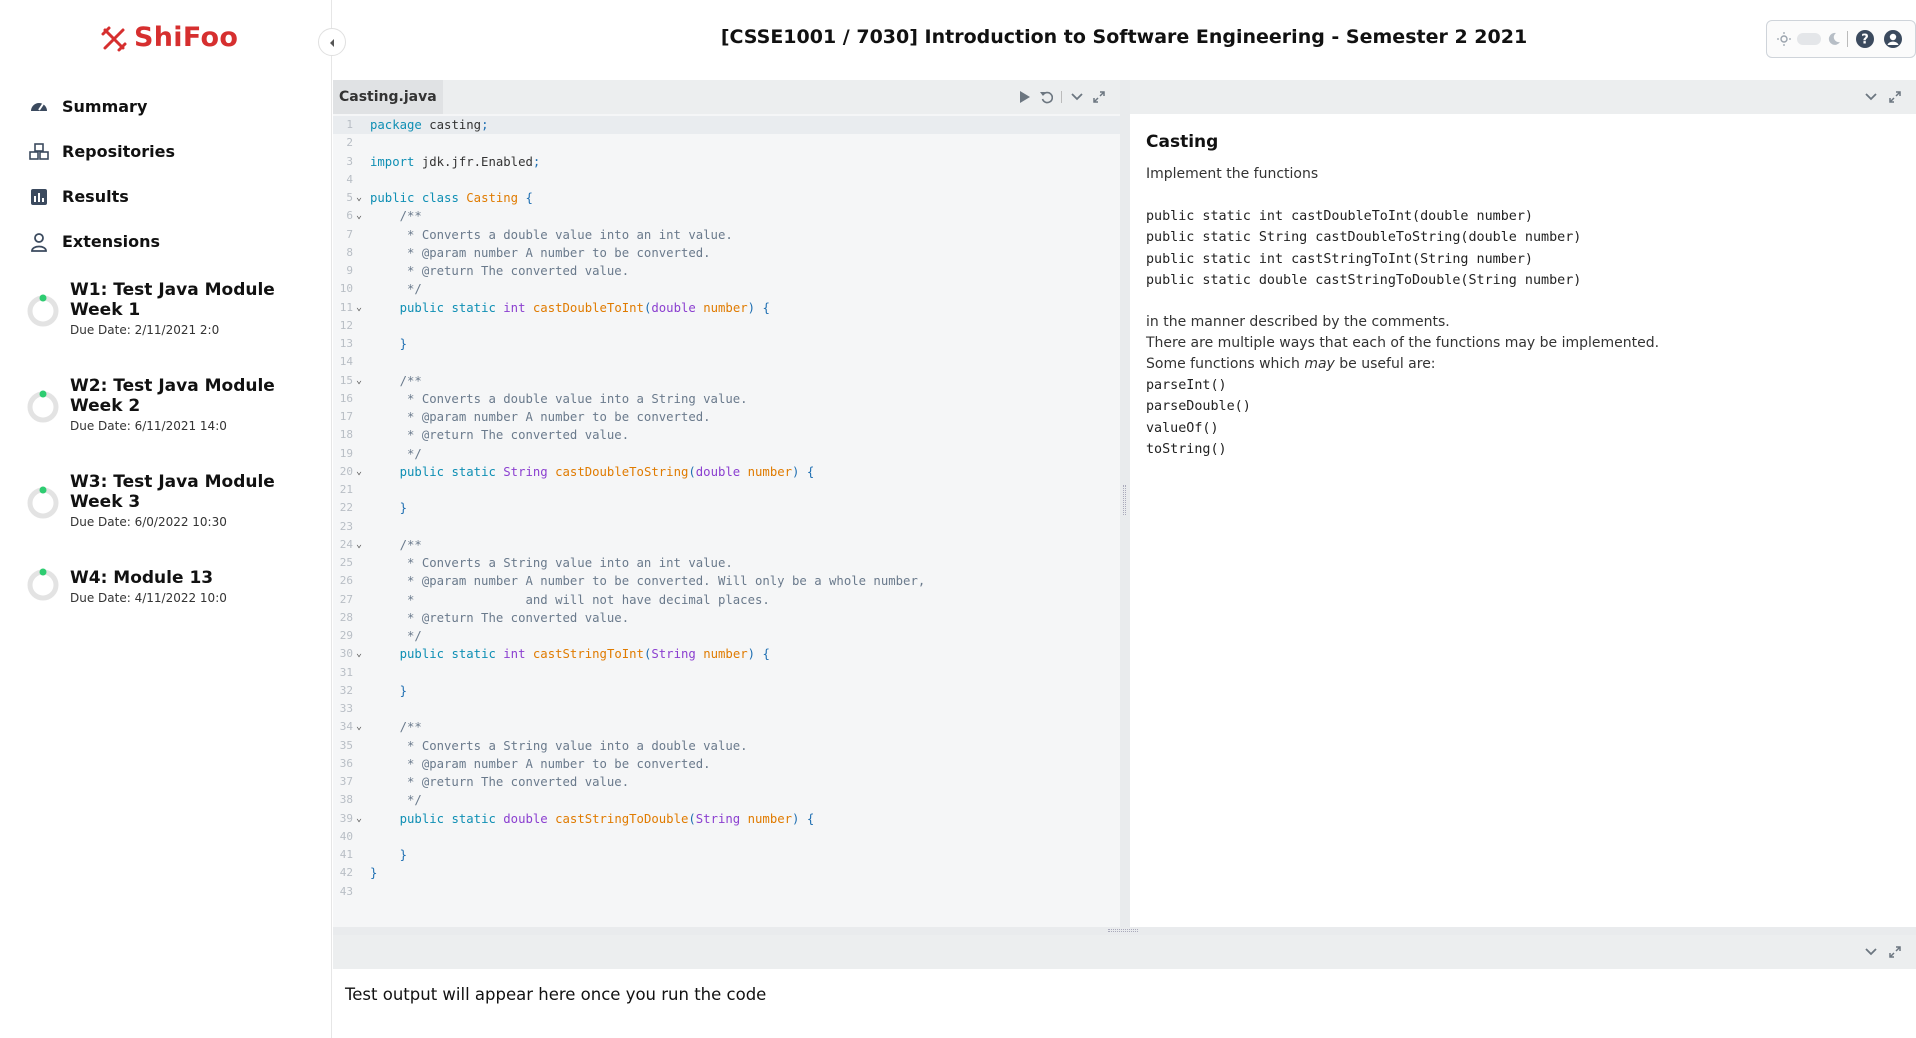  I want to click on reset-icon, so click(1046, 97).